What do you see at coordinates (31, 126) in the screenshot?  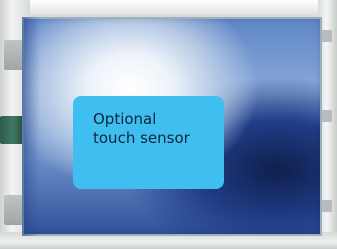 I see `lcd-edge-shade` at bounding box center [31, 126].